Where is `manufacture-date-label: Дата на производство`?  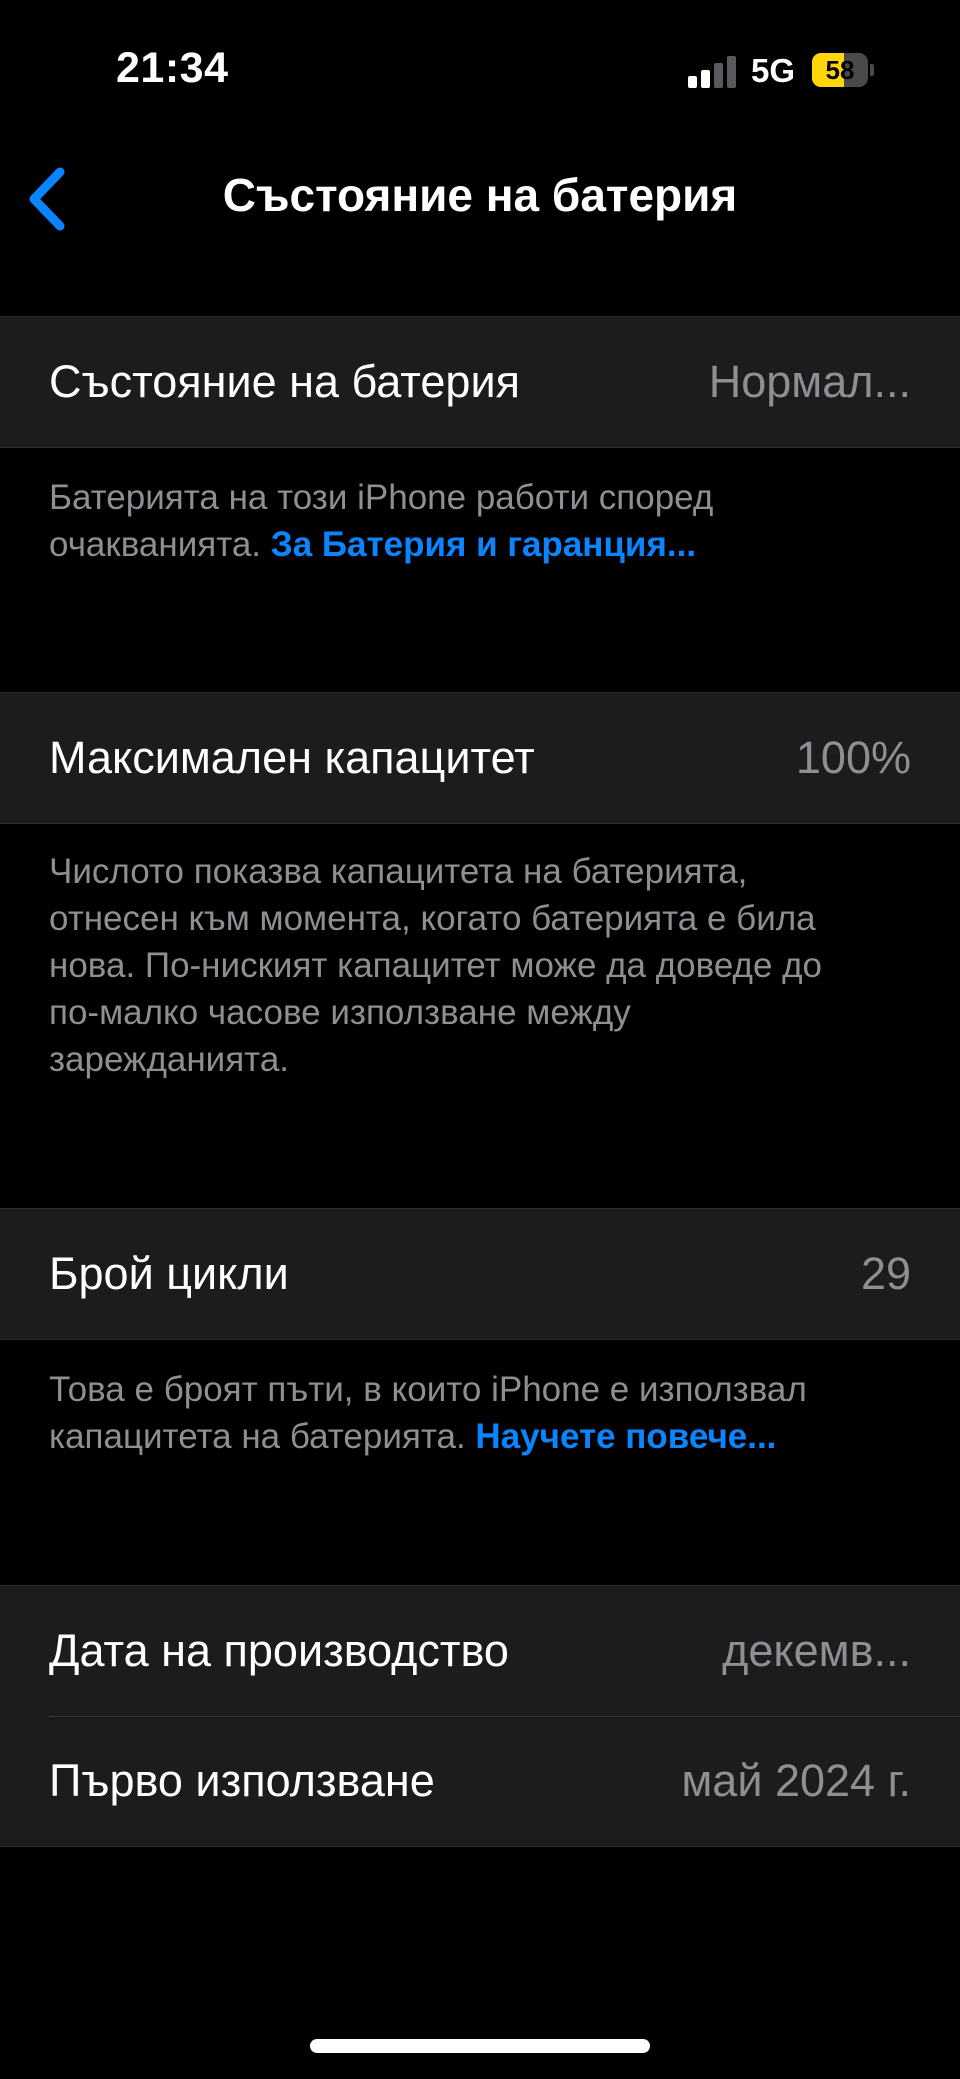
manufacture-date-label: Дата на производство is located at coordinates (279, 1650).